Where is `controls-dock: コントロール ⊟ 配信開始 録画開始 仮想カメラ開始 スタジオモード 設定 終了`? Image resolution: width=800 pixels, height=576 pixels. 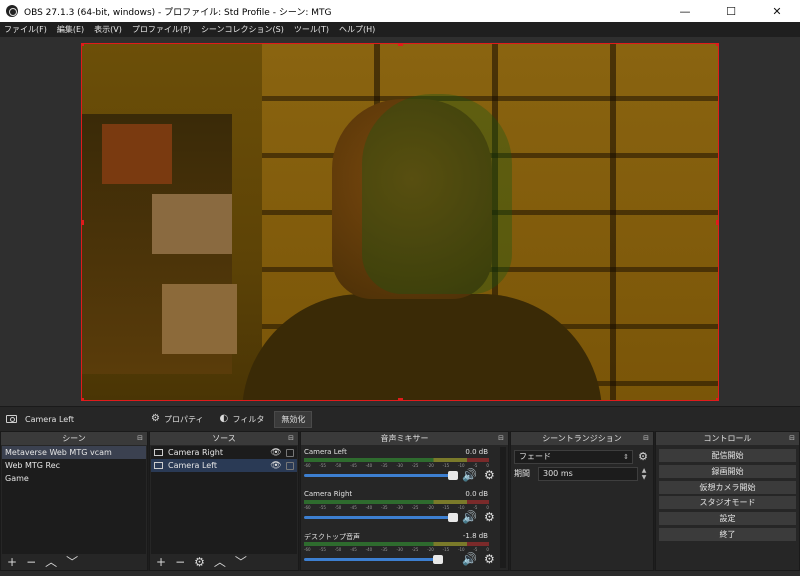 controls-dock: コントロール ⊟ 配信開始 録画開始 仮想カメラ開始 スタジオモード 設定 終了 is located at coordinates (727, 501).